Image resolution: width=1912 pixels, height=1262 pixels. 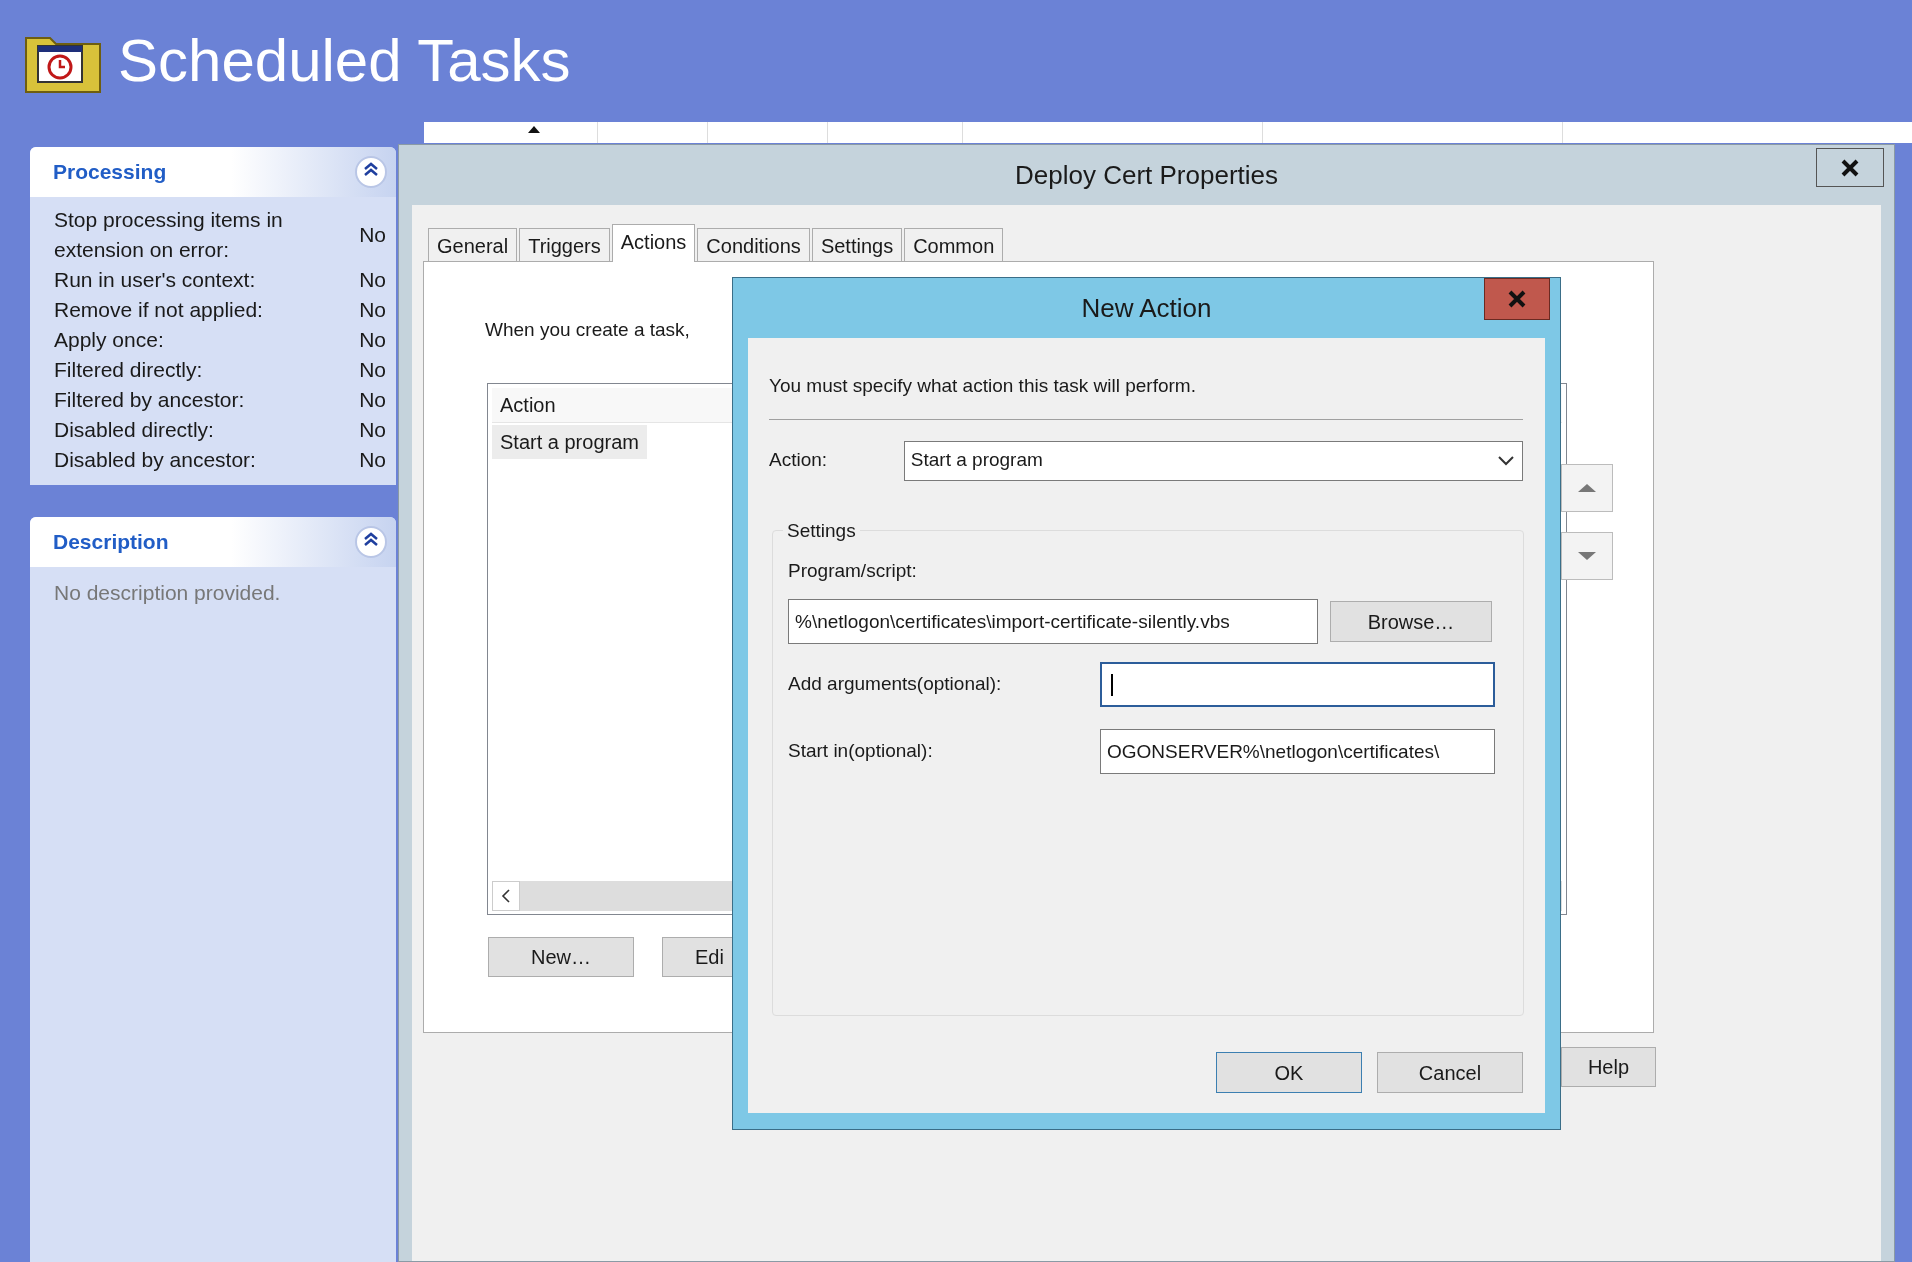 I want to click on move-down-button, so click(x=1587, y=556).